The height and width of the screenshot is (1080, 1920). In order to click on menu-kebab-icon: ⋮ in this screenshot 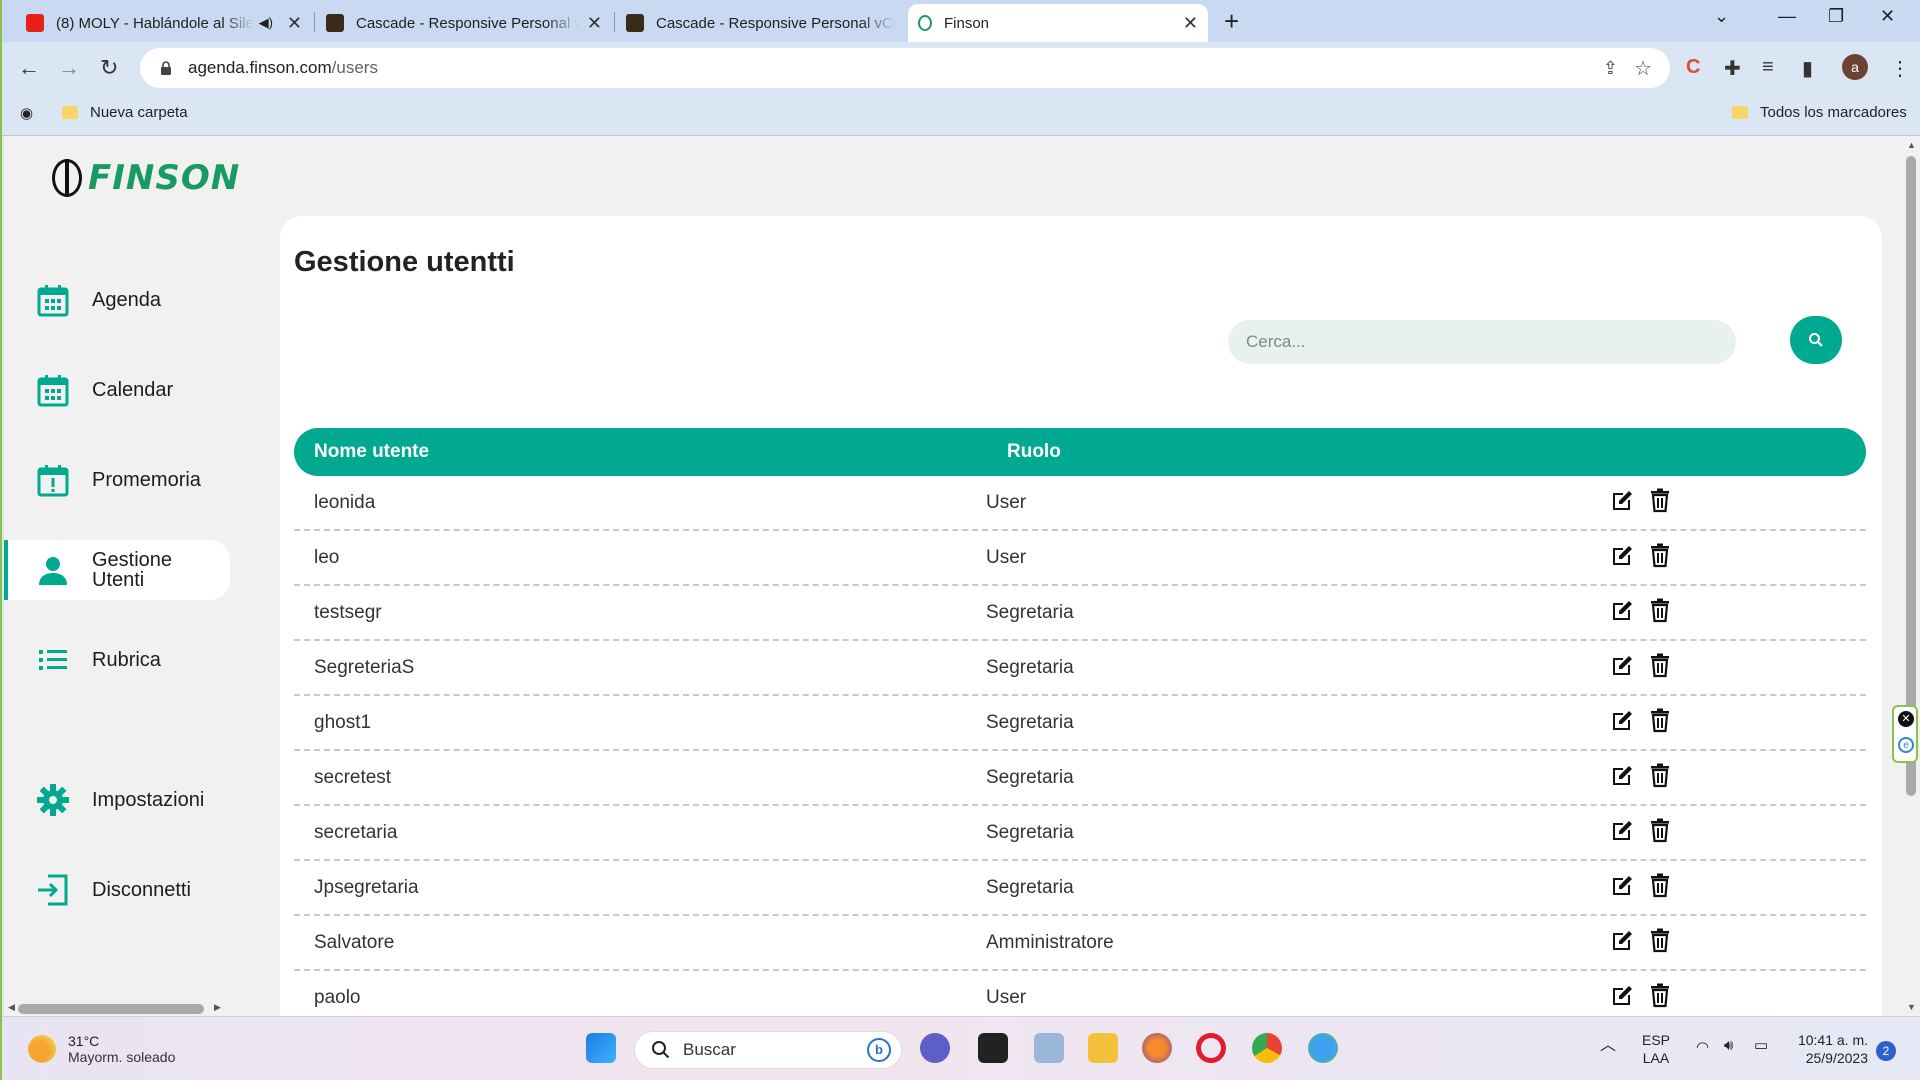, I will do `click(1900, 68)`.